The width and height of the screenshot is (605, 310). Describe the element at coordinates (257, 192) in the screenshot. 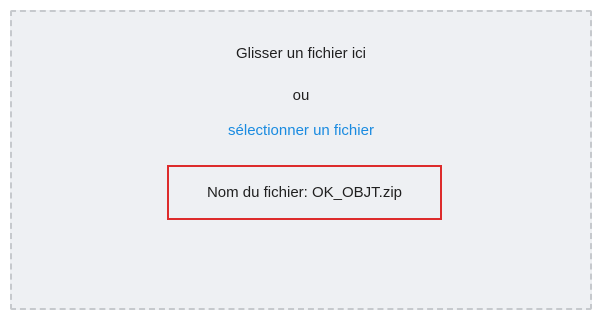

I see `file-name-label: Nom du fichier:` at that location.